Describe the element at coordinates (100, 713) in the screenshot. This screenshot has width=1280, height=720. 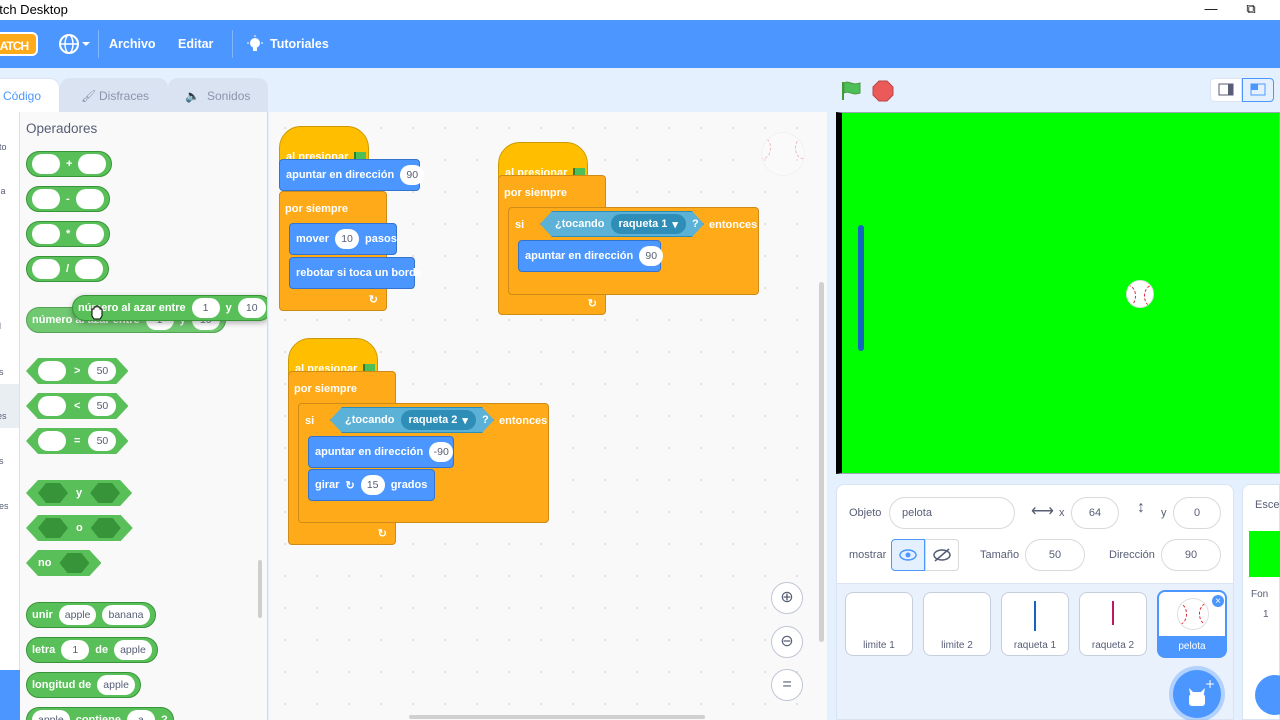
I see `contains-block: apple contiene a?` at that location.